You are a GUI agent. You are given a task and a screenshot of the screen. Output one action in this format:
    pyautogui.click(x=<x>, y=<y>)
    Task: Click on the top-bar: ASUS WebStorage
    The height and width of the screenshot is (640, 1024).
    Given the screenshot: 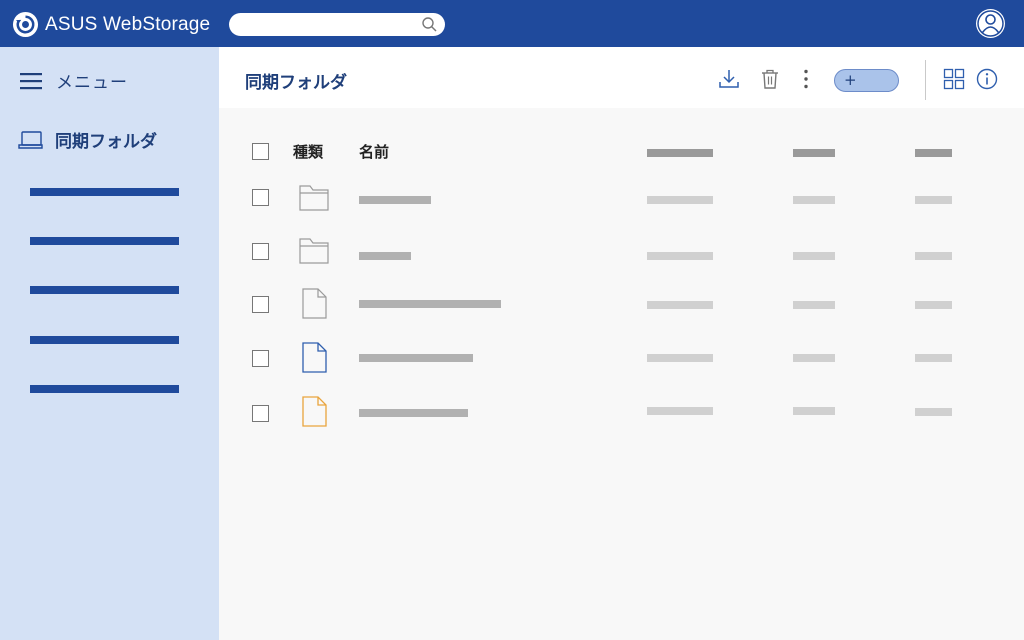 What is the action you would take?
    pyautogui.click(x=512, y=23)
    